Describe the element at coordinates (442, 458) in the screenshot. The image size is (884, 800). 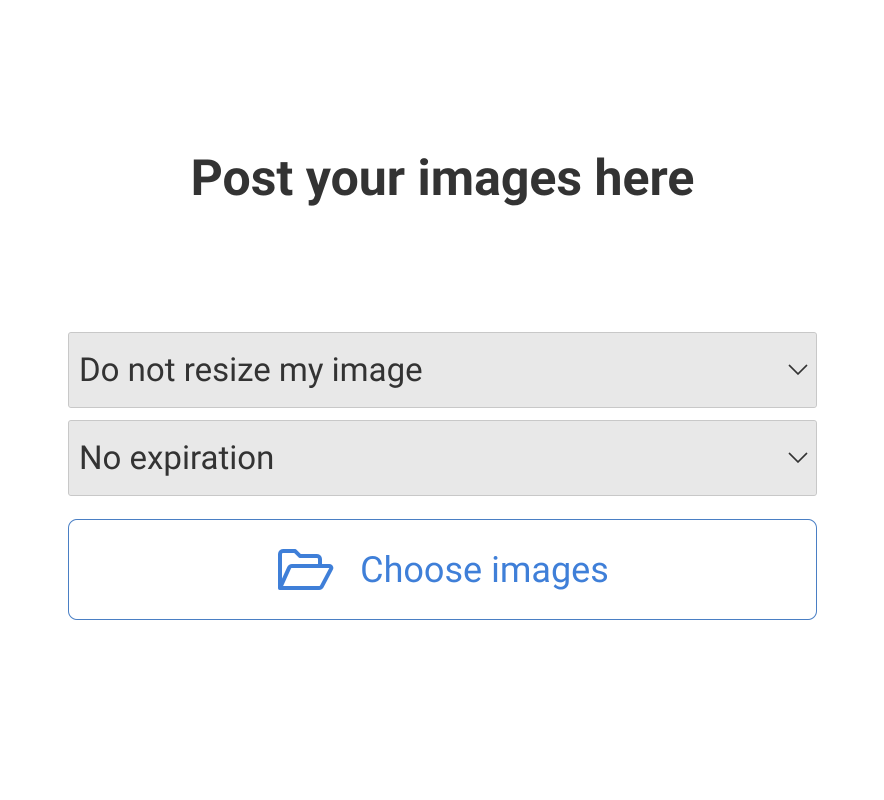
I see `dropdown-select: No expiration` at that location.